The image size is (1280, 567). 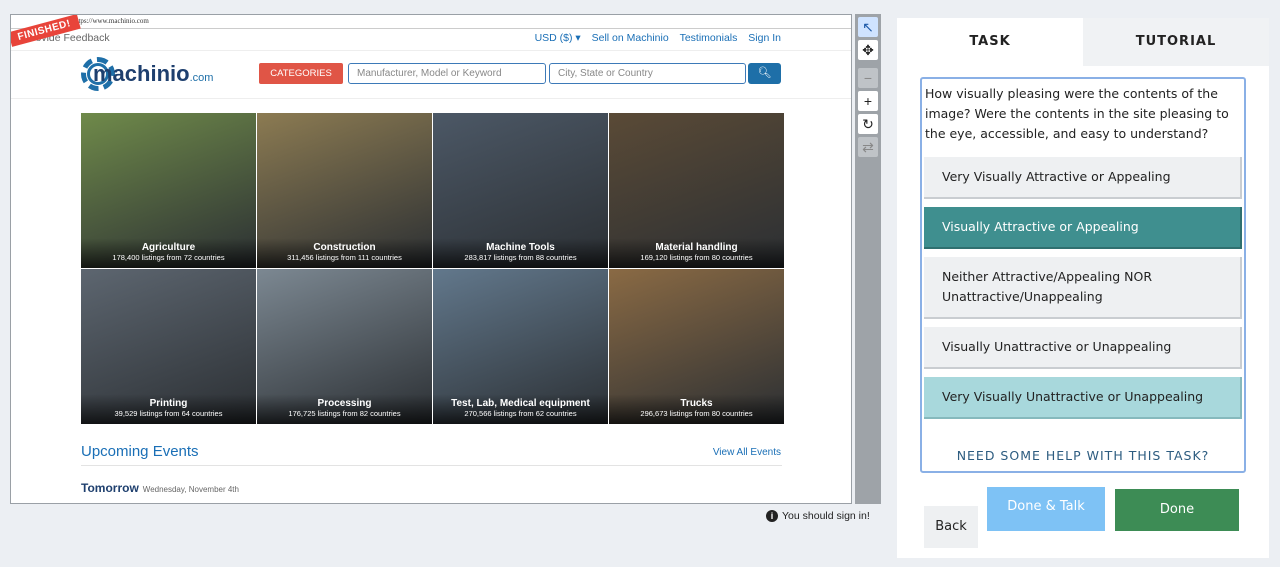 I want to click on search-button: 🔍︎, so click(x=764, y=73).